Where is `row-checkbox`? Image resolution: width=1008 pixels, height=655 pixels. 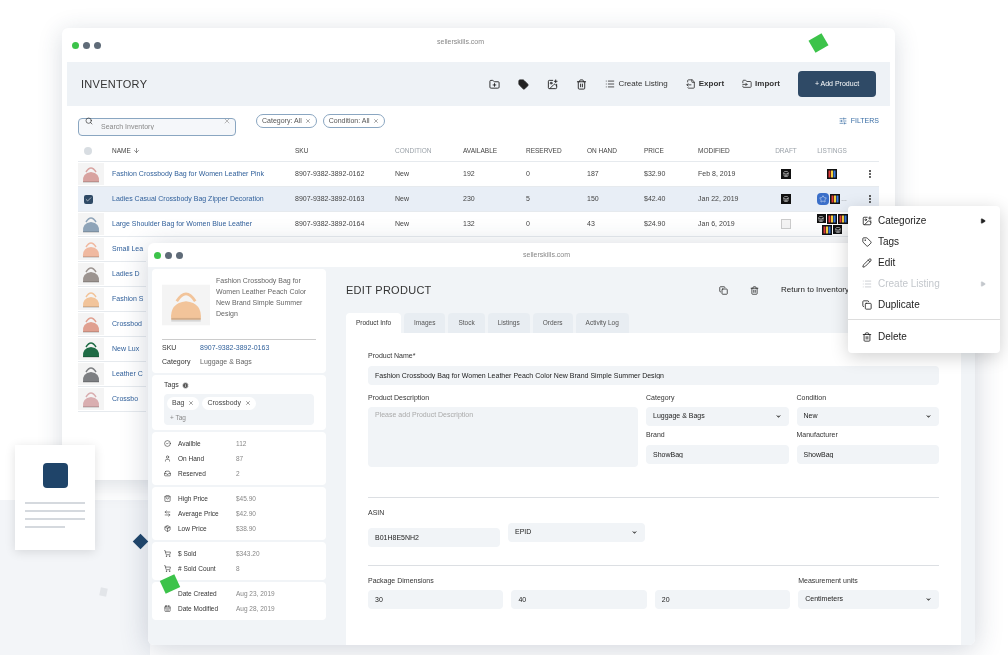
row-checkbox is located at coordinates (88, 199).